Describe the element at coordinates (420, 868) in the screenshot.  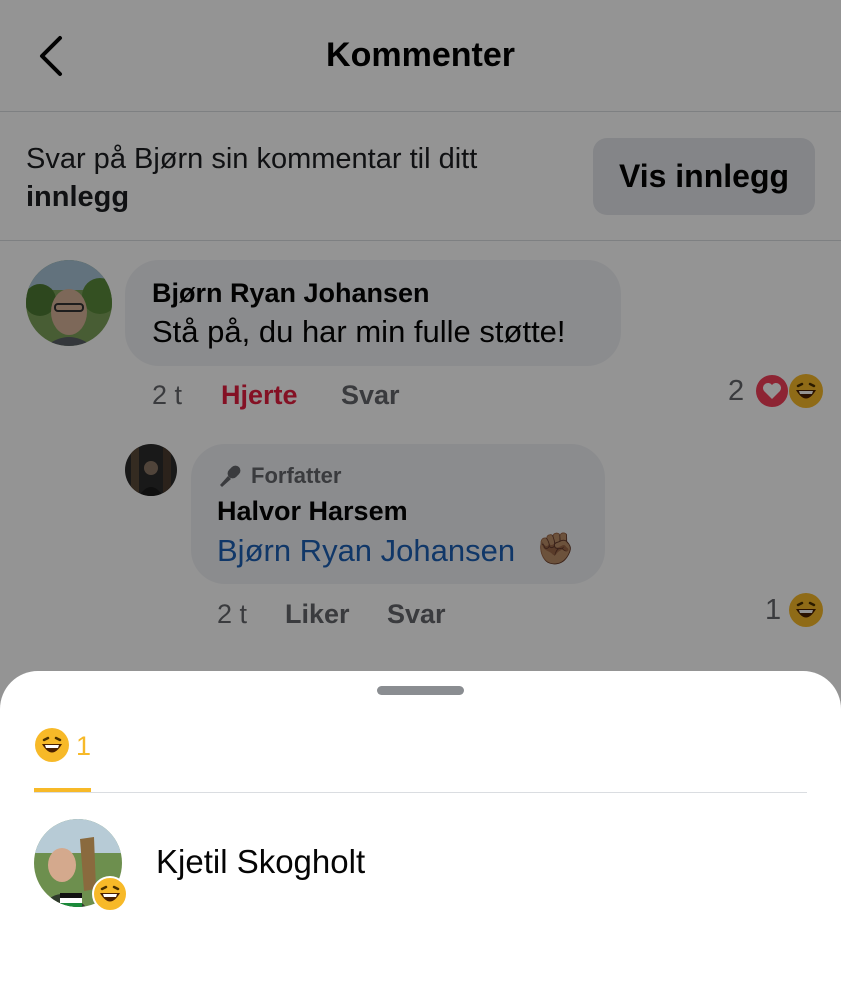
I see `reactor-list-item` at that location.